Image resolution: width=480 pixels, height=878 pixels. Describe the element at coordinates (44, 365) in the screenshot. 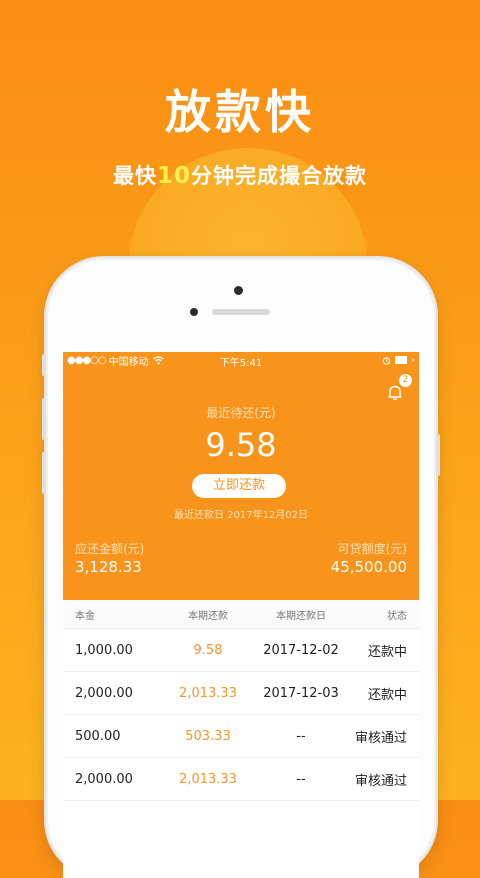

I see `phone-mute-switch` at that location.